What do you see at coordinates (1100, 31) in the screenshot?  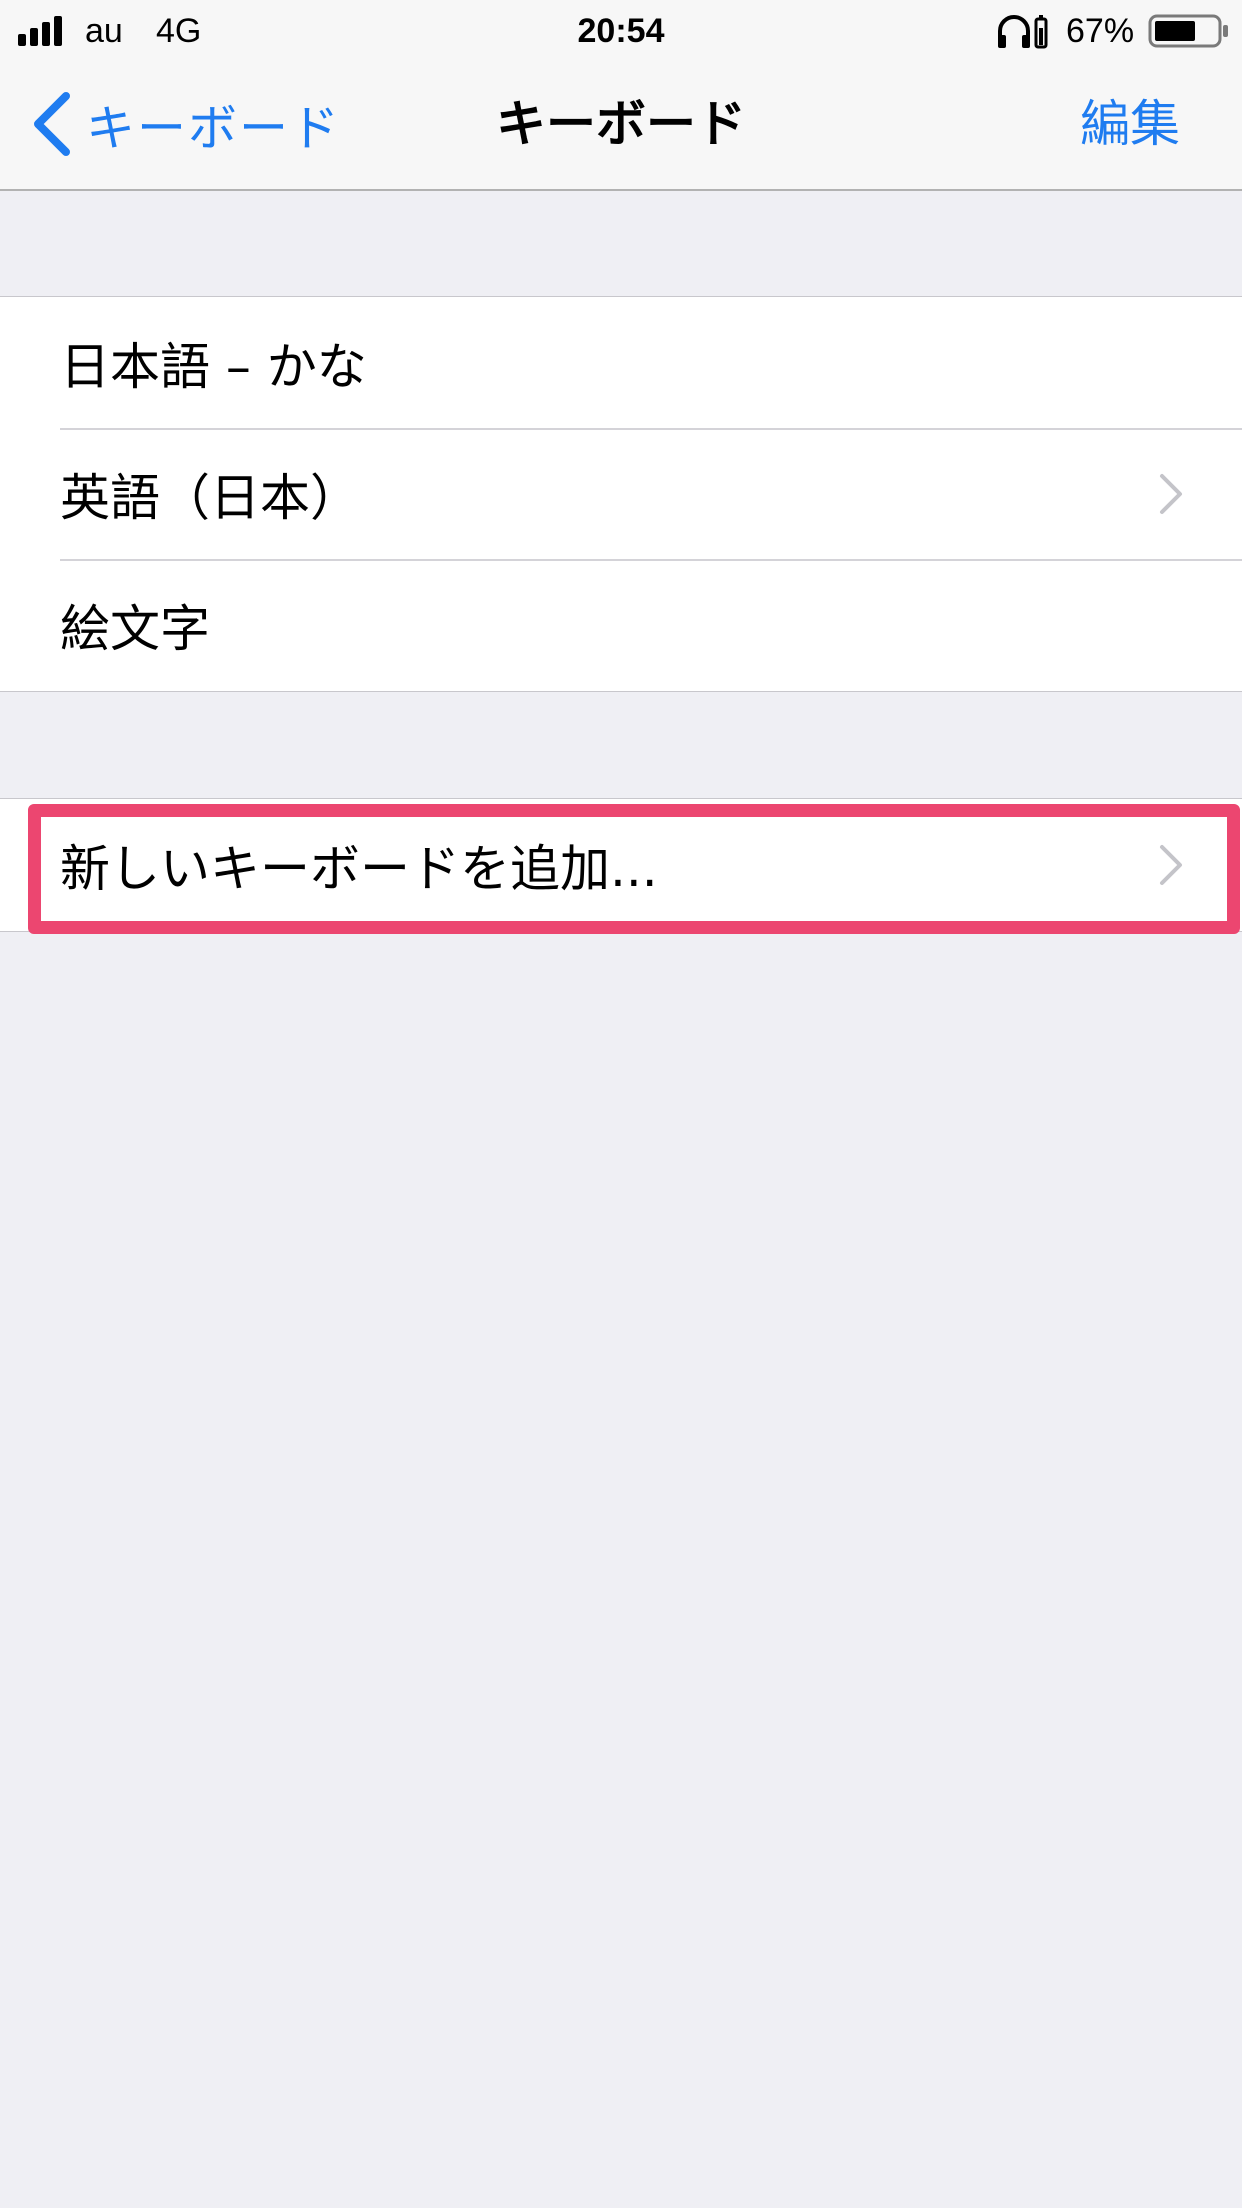 I see `battery-percentage: 67%` at bounding box center [1100, 31].